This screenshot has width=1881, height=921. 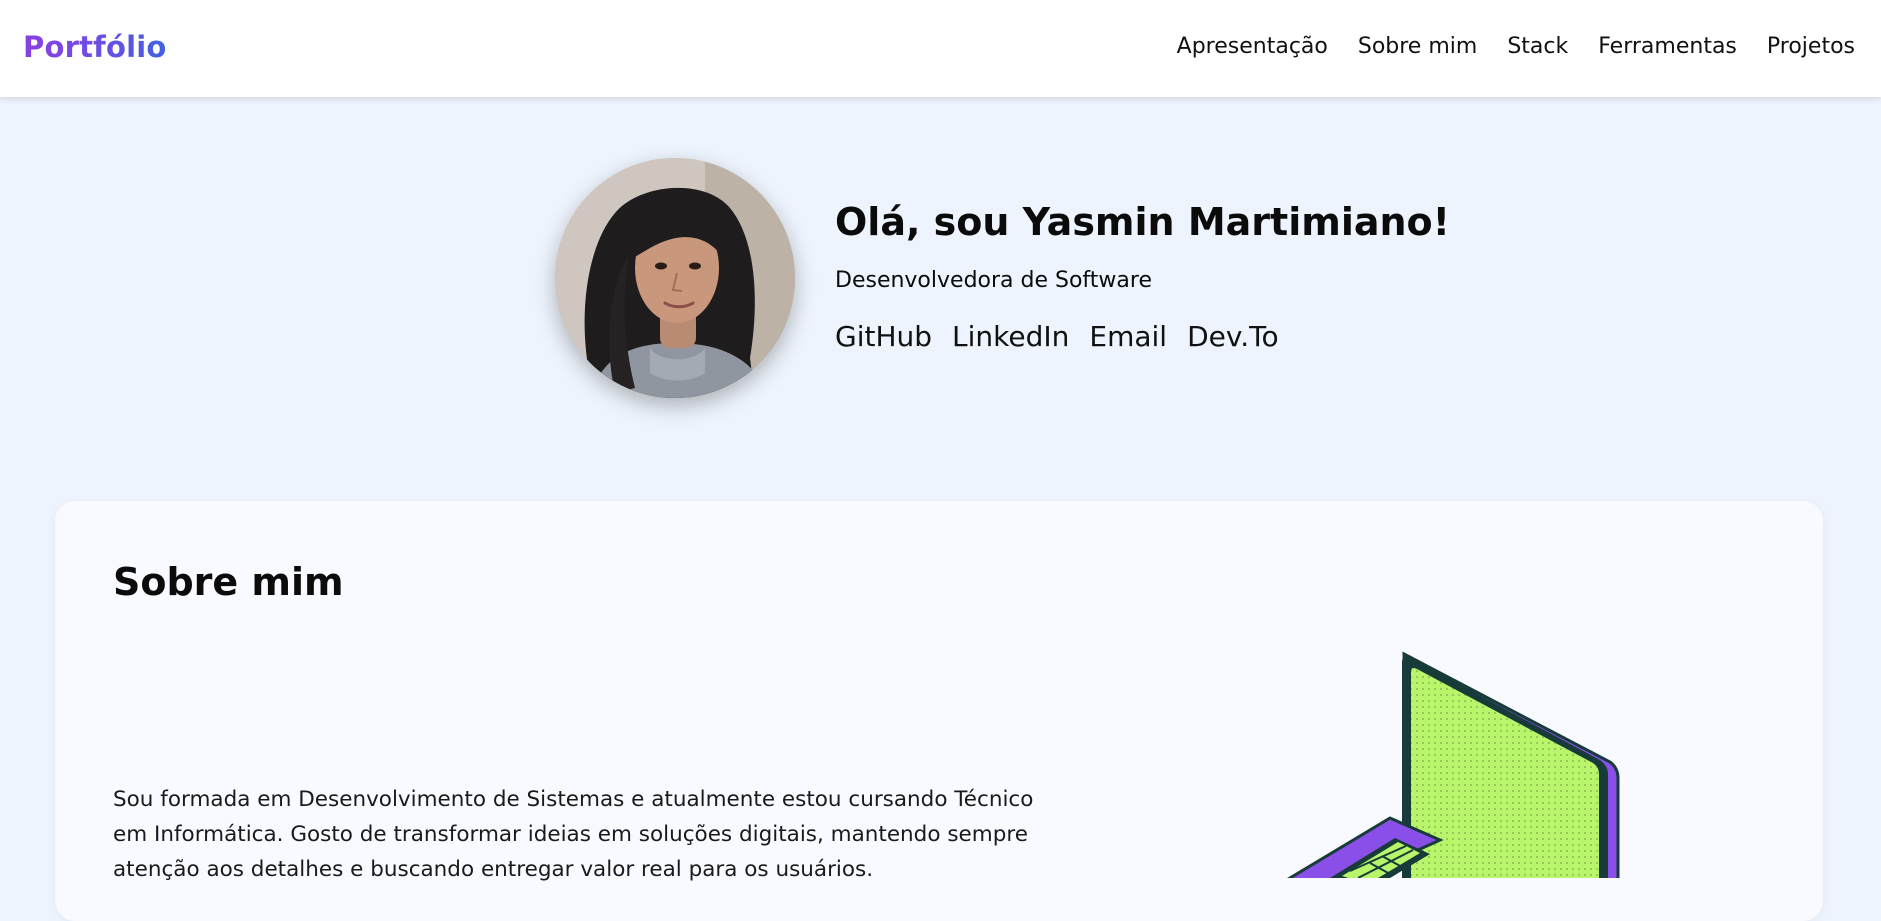 I want to click on brand-logo: Portfólio, so click(x=95, y=47).